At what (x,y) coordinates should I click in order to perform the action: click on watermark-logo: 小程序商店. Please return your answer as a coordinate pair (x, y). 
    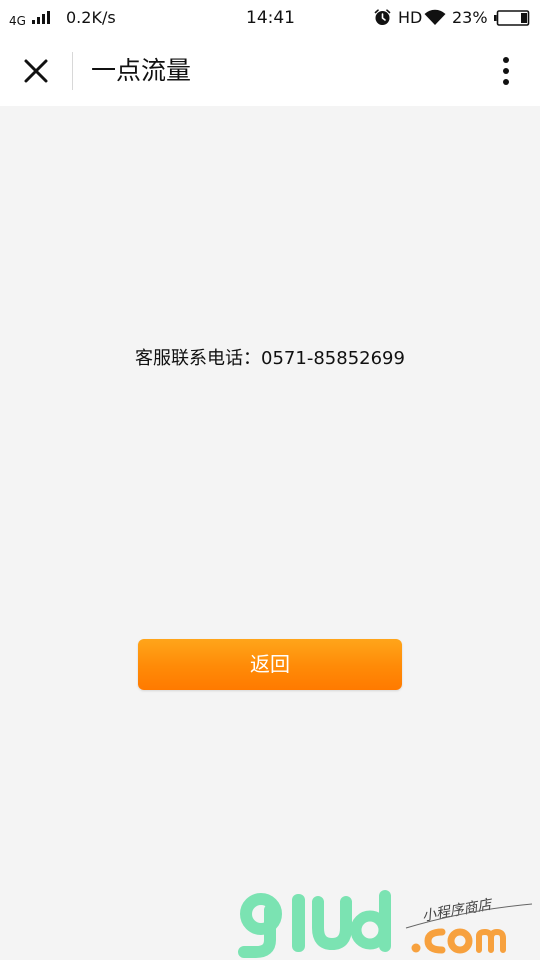
    Looking at the image, I should click on (385, 924).